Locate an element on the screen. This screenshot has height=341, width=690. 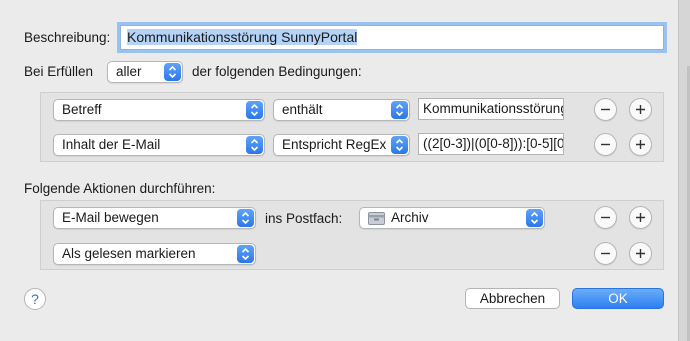
match-mode-select: aller is located at coordinates (145, 72).